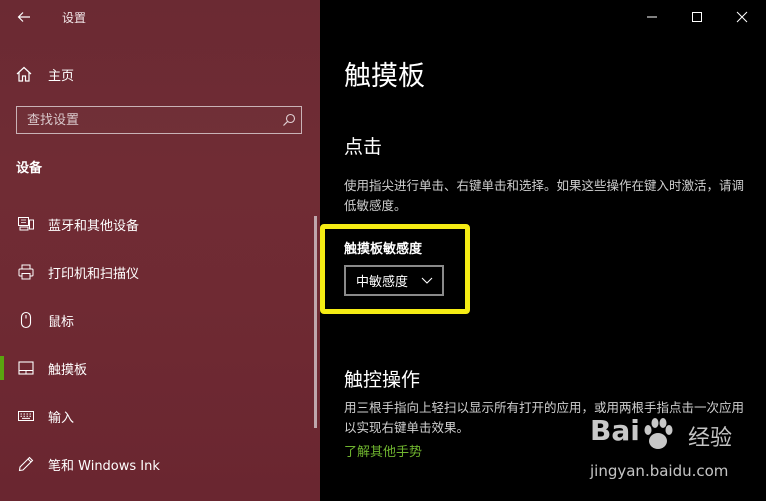 The height and width of the screenshot is (501, 766). Describe the element at coordinates (677, 454) in the screenshot. I see `baidu-watermark: Bai 经验 jingyan.baidu.com` at that location.